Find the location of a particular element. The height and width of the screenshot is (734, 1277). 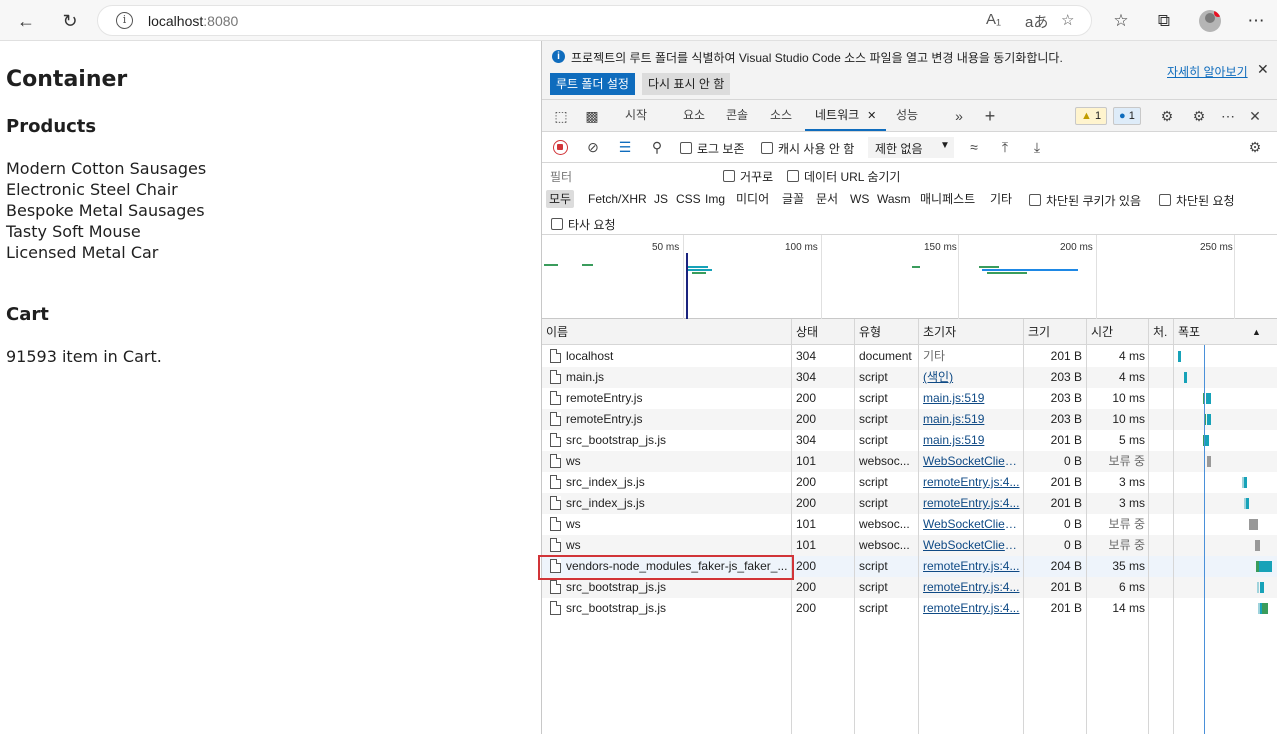

filter-type-js: JS is located at coordinates (661, 199).